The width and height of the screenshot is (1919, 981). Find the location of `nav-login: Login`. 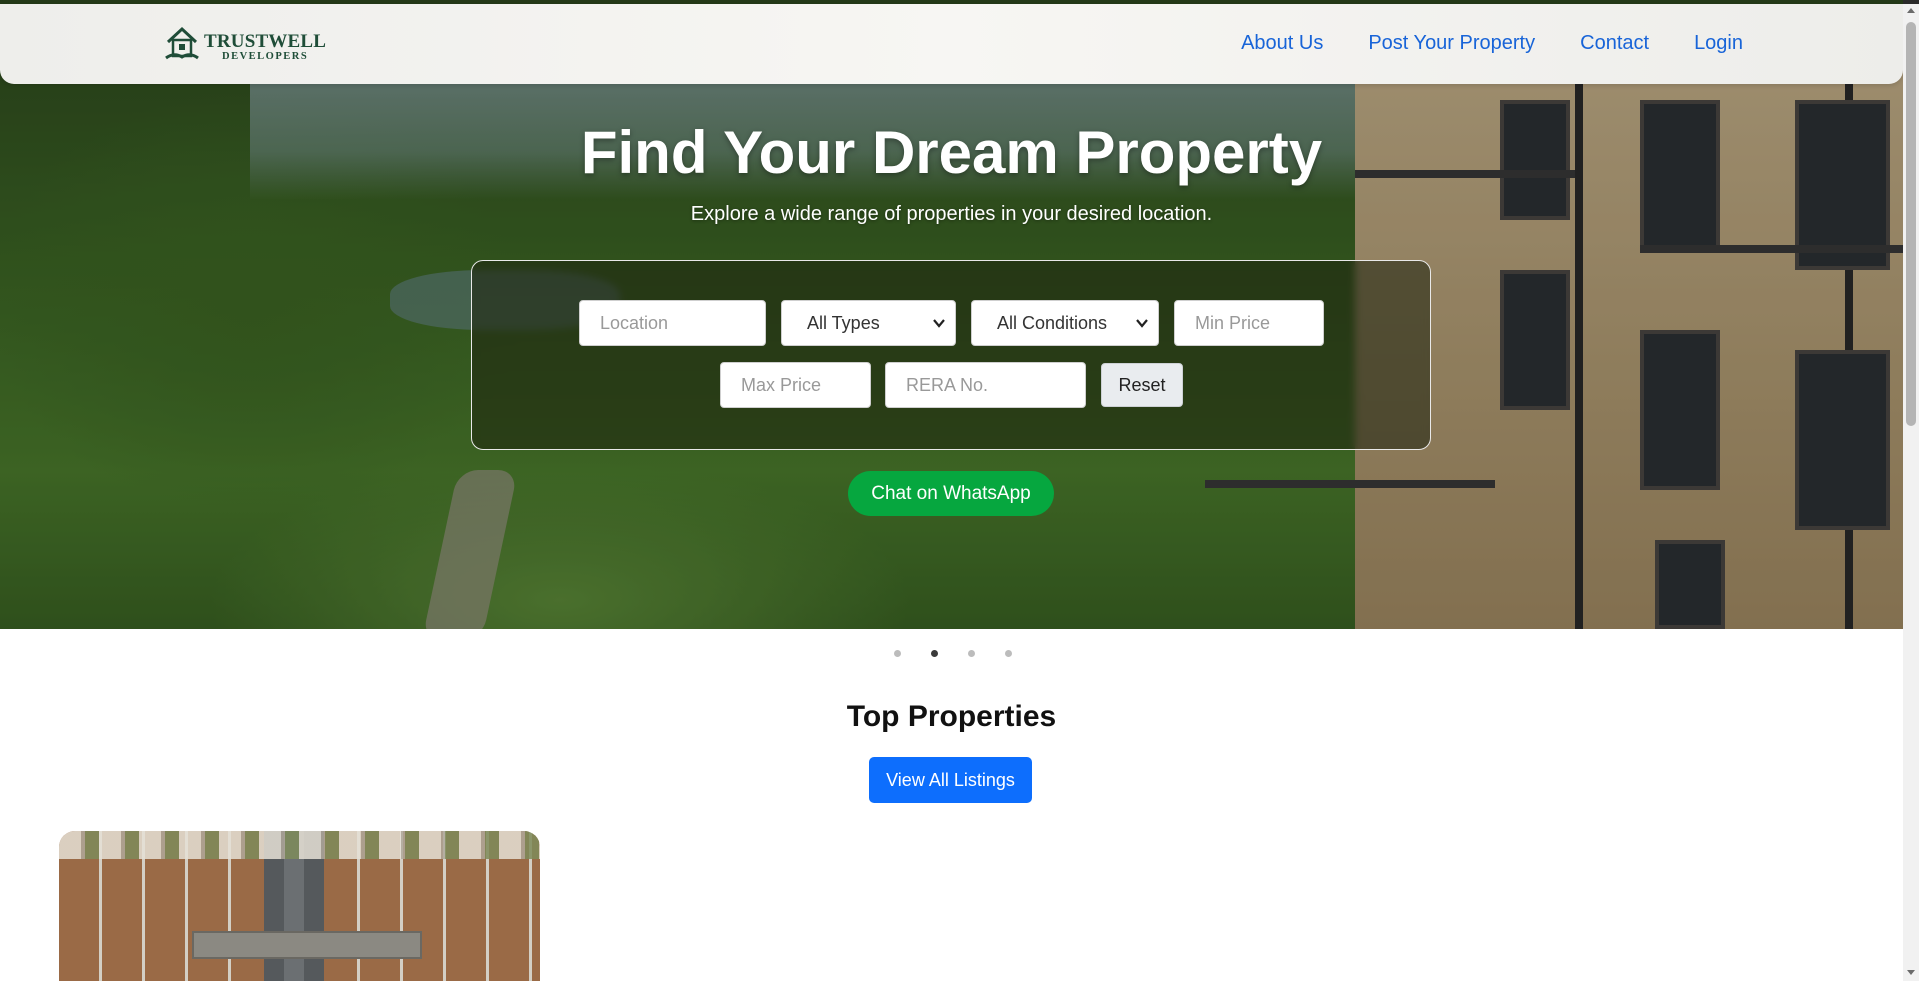

nav-login: Login is located at coordinates (1718, 43).